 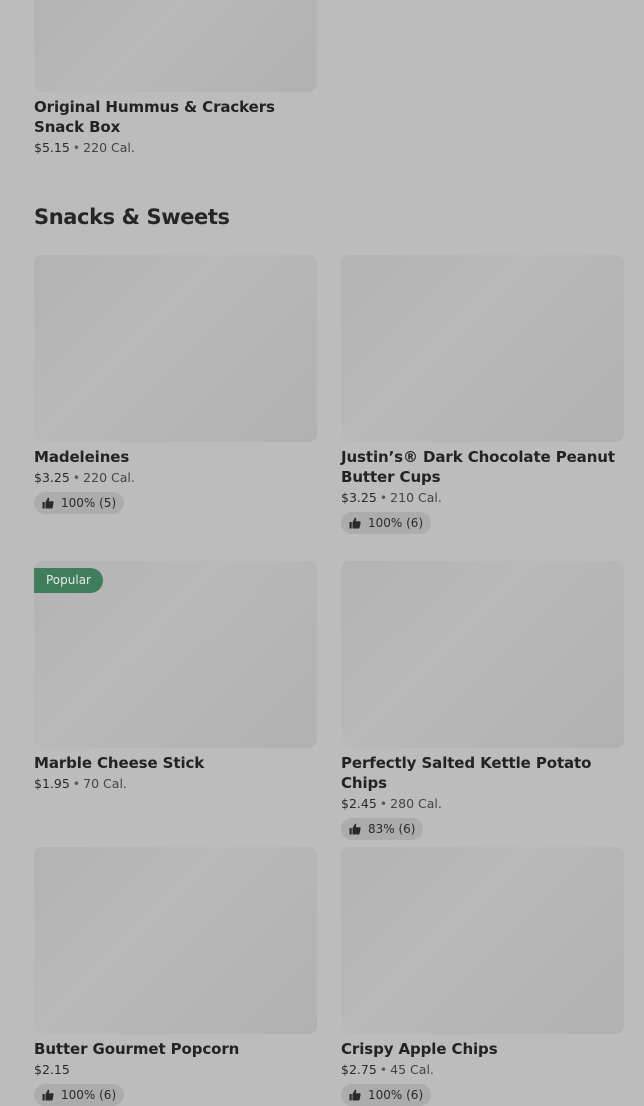 I want to click on item-name: Butter Gourmet Popcorn, so click(x=137, y=1049).